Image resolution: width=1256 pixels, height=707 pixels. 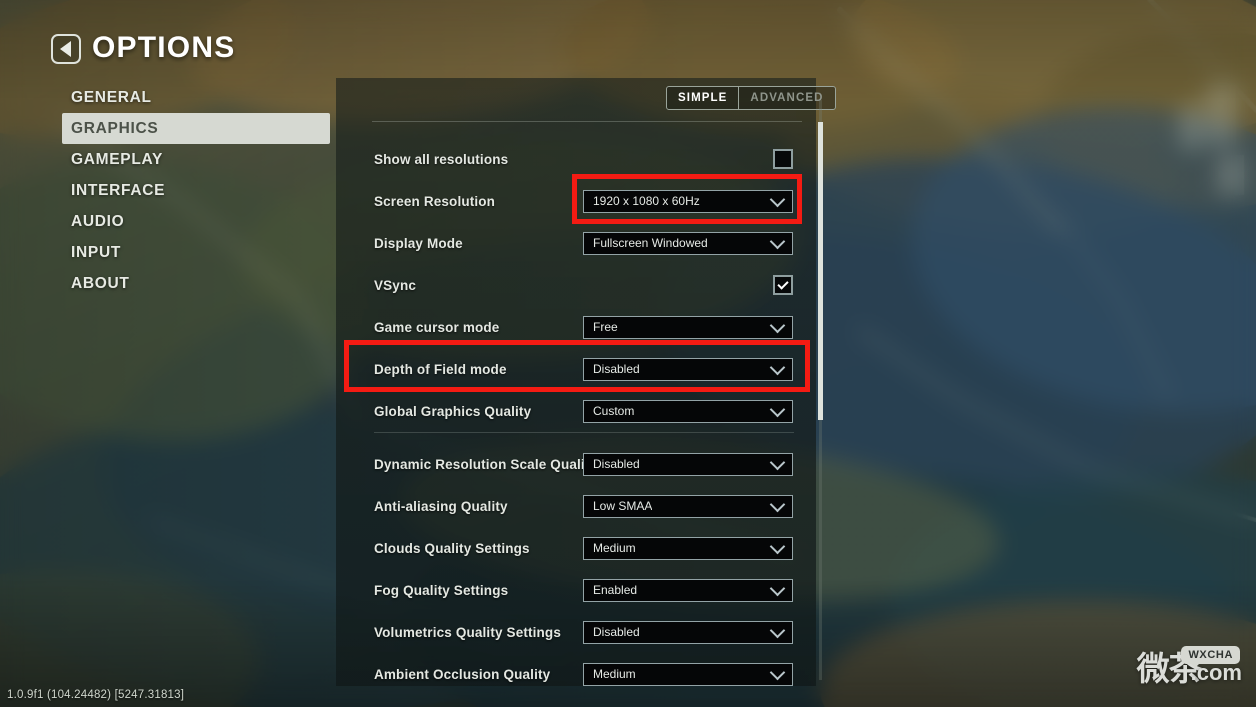 I want to click on dropdown-value: Low SMAA, so click(x=623, y=506).